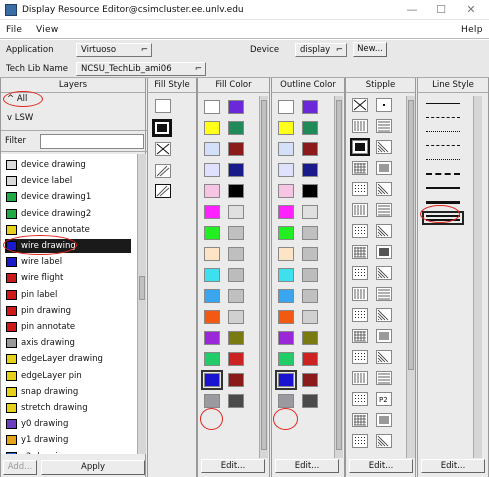  I want to click on device-dropdown: display ⌐, so click(321, 50).